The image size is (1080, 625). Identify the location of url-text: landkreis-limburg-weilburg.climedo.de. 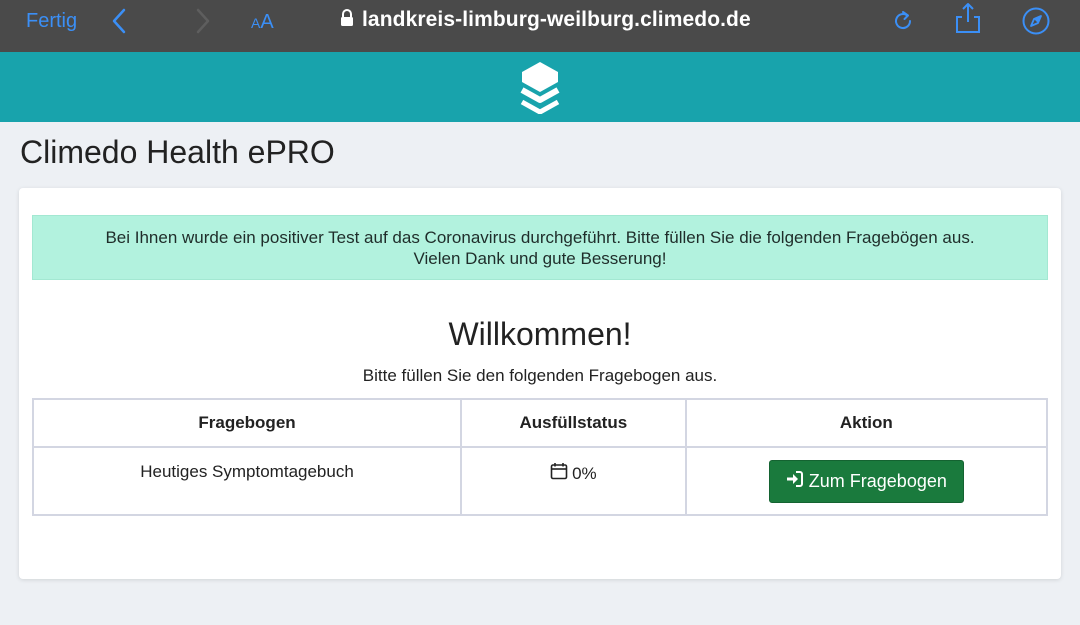
(556, 19).